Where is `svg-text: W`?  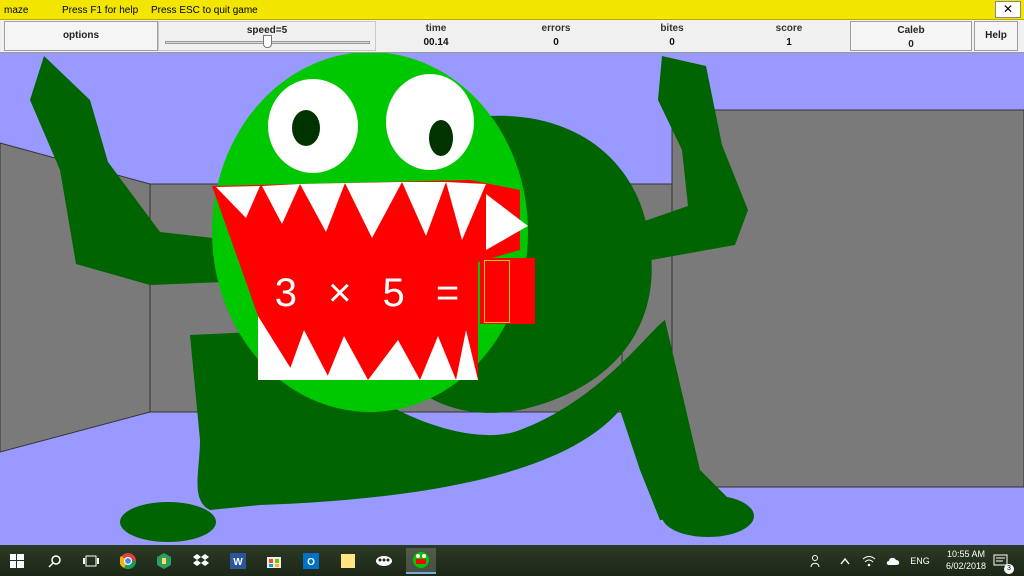 svg-text: W is located at coordinates (238, 562).